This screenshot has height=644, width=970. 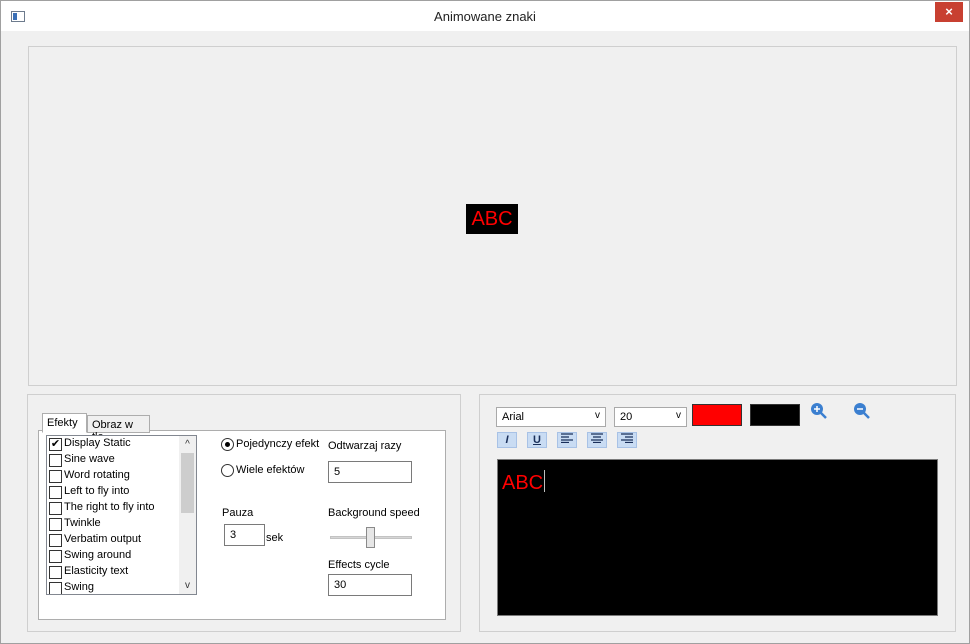 What do you see at coordinates (114, 508) in the screenshot?
I see `list-item: The right to fly into` at bounding box center [114, 508].